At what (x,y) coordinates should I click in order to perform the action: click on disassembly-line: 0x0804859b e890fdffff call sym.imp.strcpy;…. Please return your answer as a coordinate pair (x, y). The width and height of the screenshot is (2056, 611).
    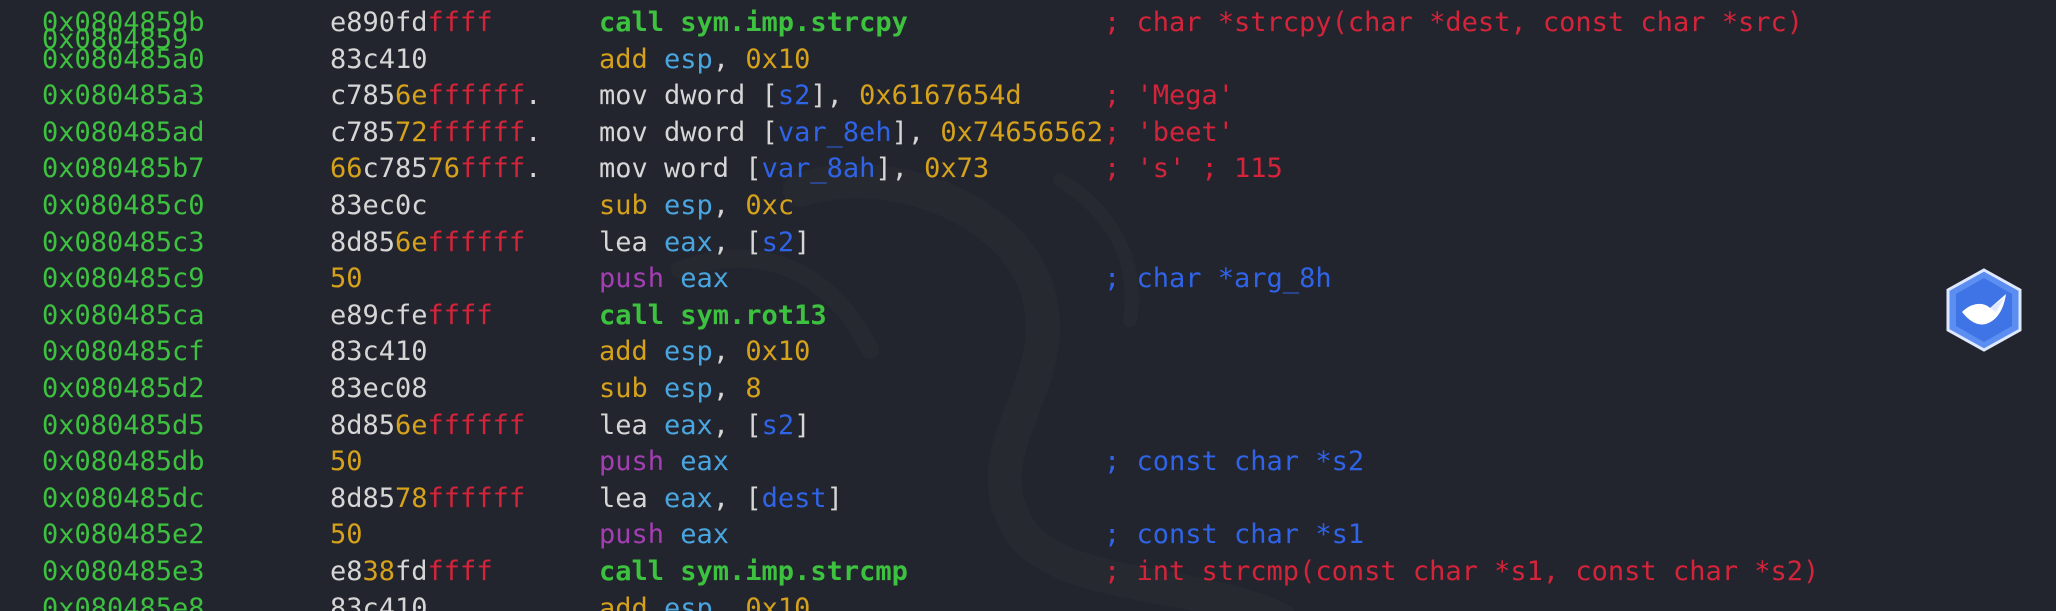
    Looking at the image, I should click on (1028, 23).